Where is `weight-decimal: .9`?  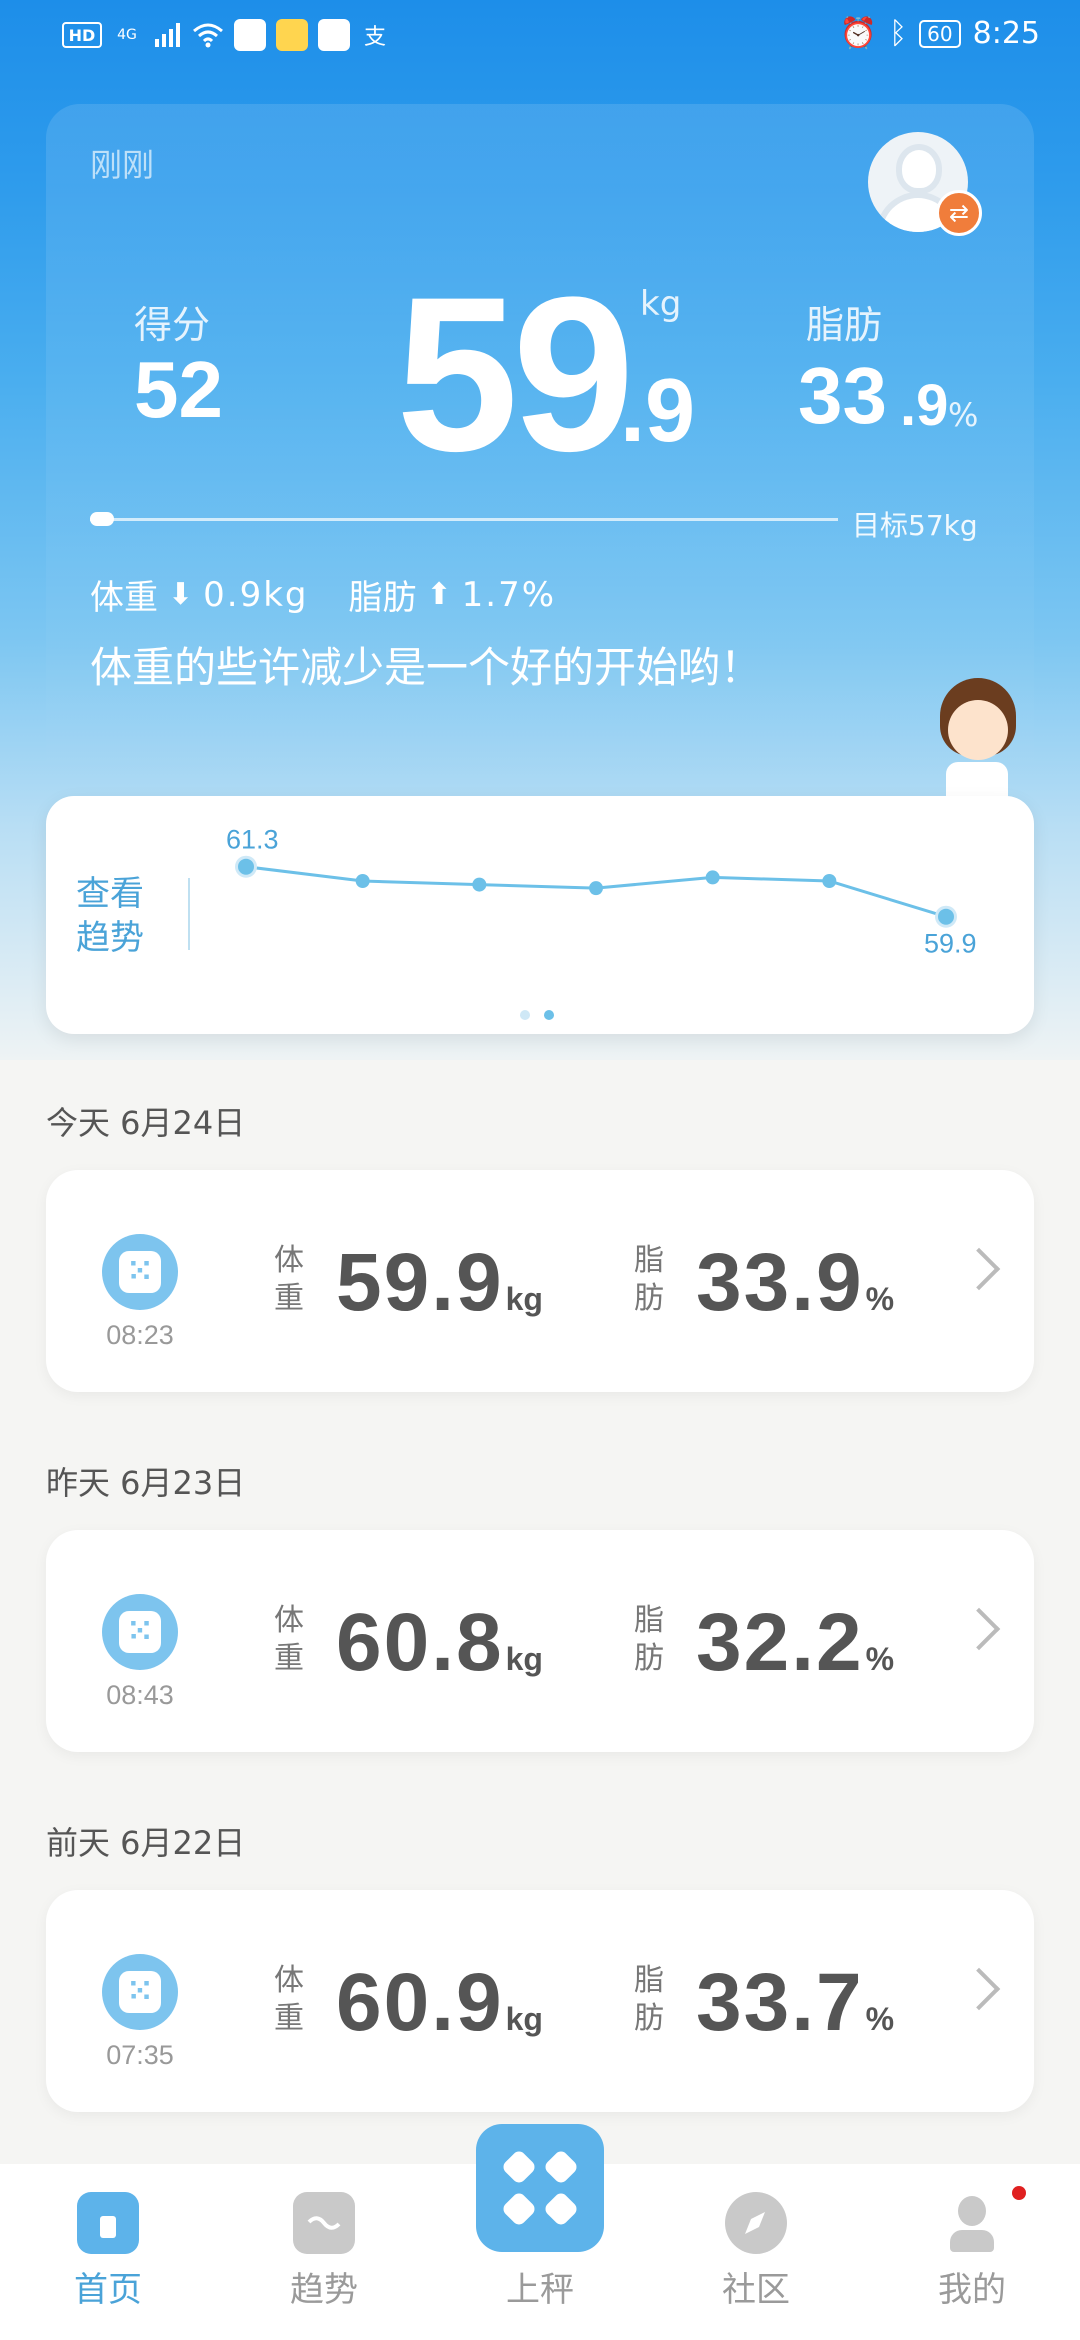 weight-decimal: .9 is located at coordinates (658, 411).